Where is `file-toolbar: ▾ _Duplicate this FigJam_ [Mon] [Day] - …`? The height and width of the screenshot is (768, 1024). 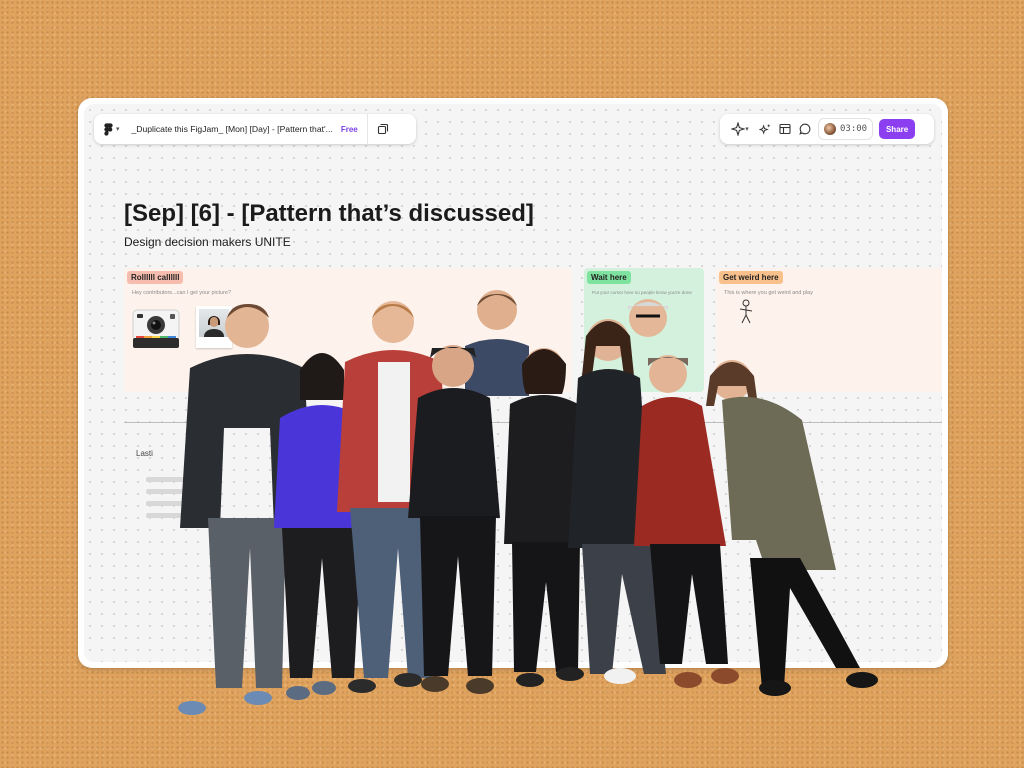 file-toolbar: ▾ _Duplicate this FigJam_ [Mon] [Day] - … is located at coordinates (255, 129).